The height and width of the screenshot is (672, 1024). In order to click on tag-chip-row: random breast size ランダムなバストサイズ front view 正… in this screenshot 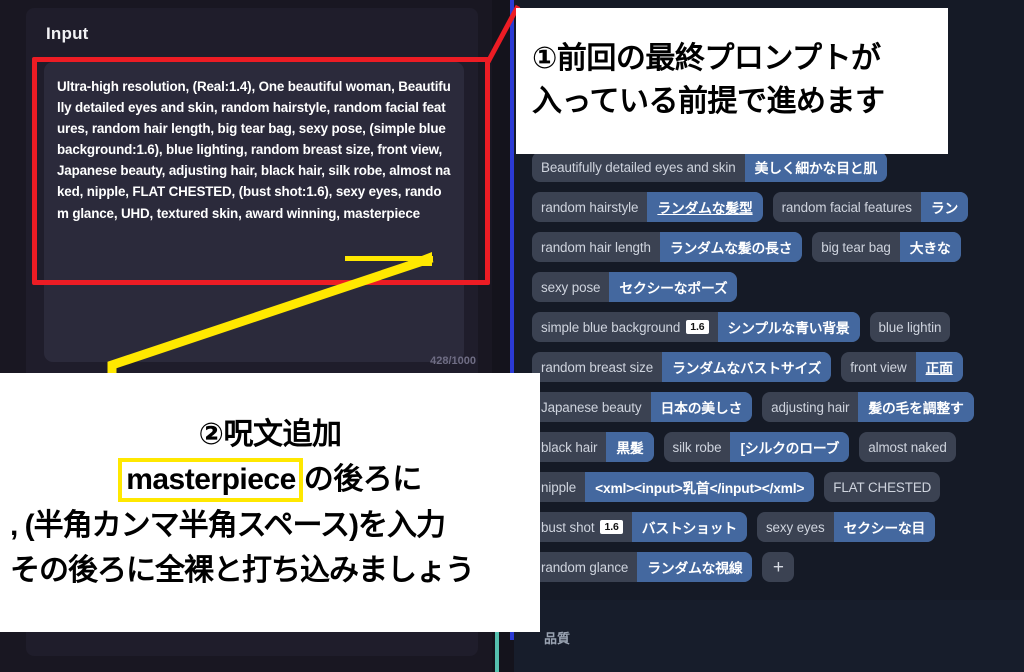, I will do `click(778, 367)`.